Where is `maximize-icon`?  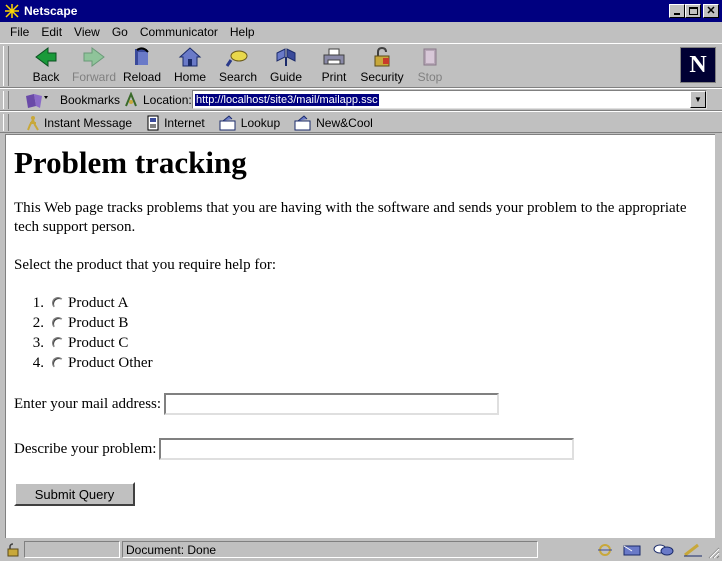 maximize-icon is located at coordinates (693, 11).